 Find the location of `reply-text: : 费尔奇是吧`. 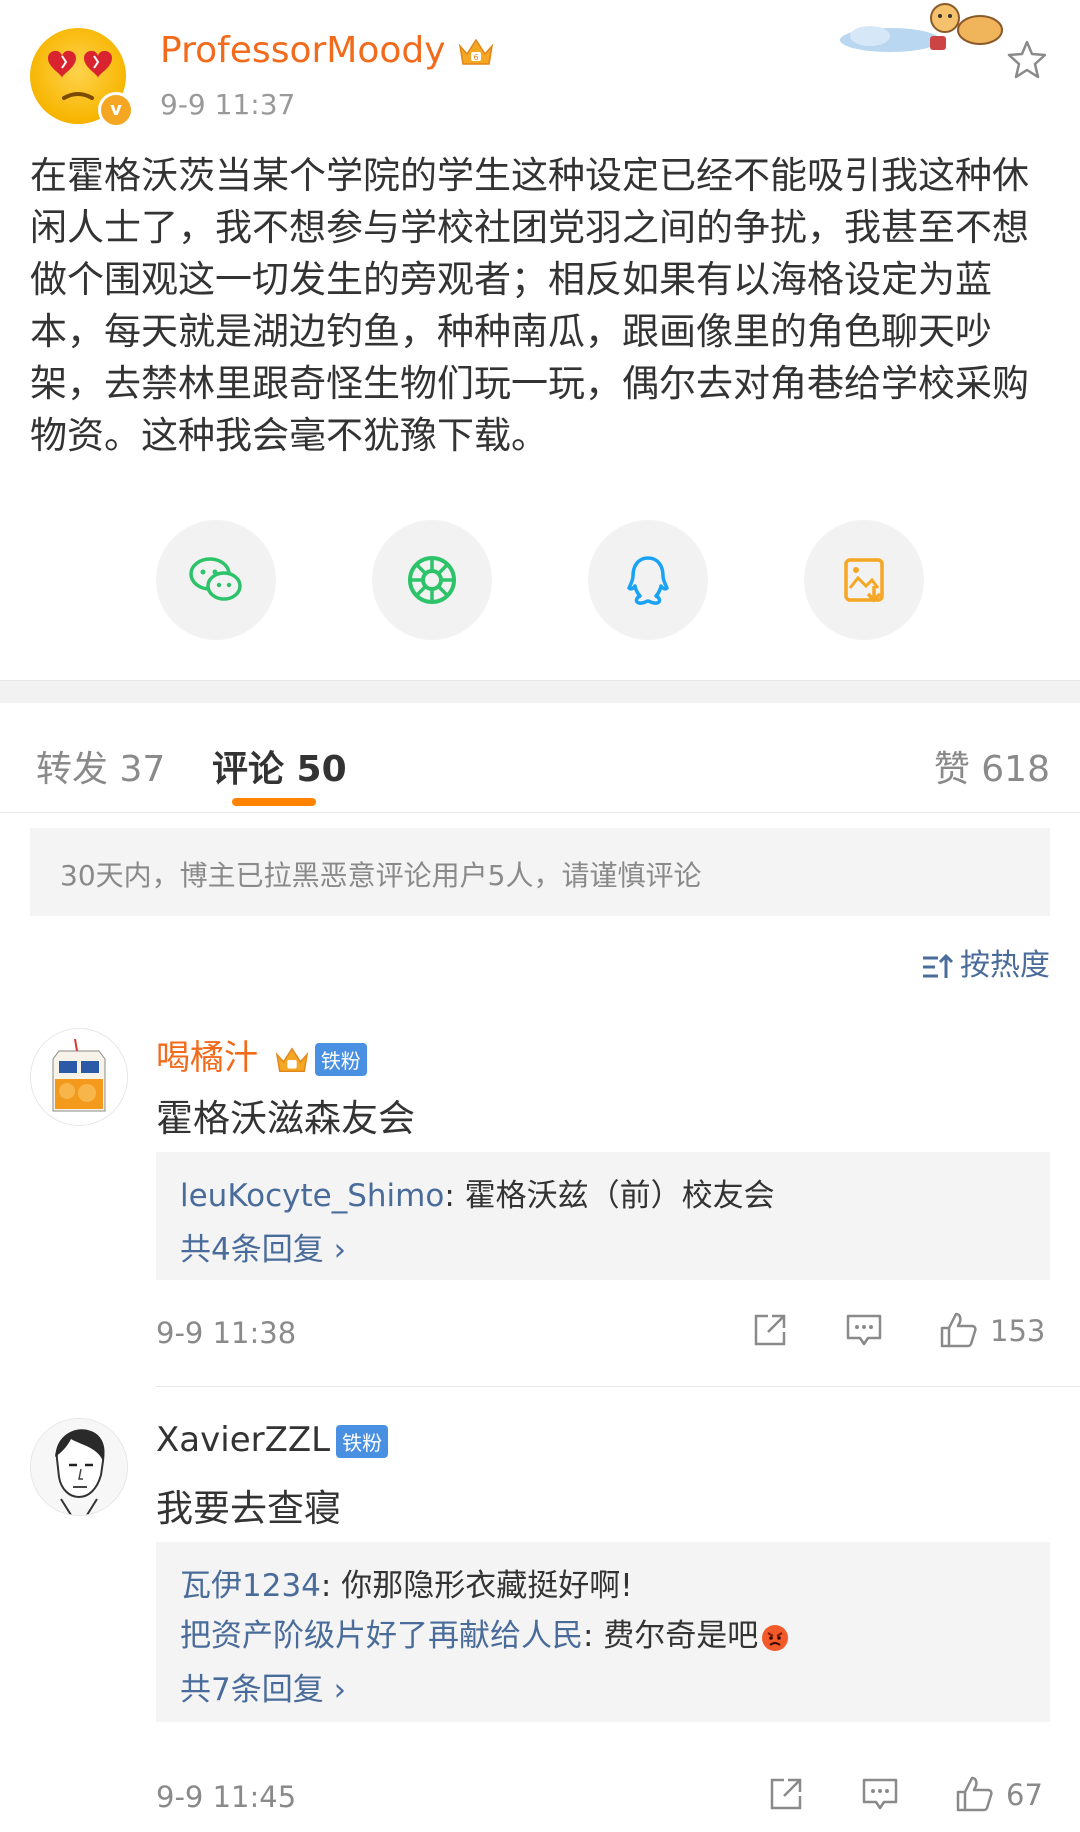

reply-text: : 费尔奇是吧 is located at coordinates (671, 1636).